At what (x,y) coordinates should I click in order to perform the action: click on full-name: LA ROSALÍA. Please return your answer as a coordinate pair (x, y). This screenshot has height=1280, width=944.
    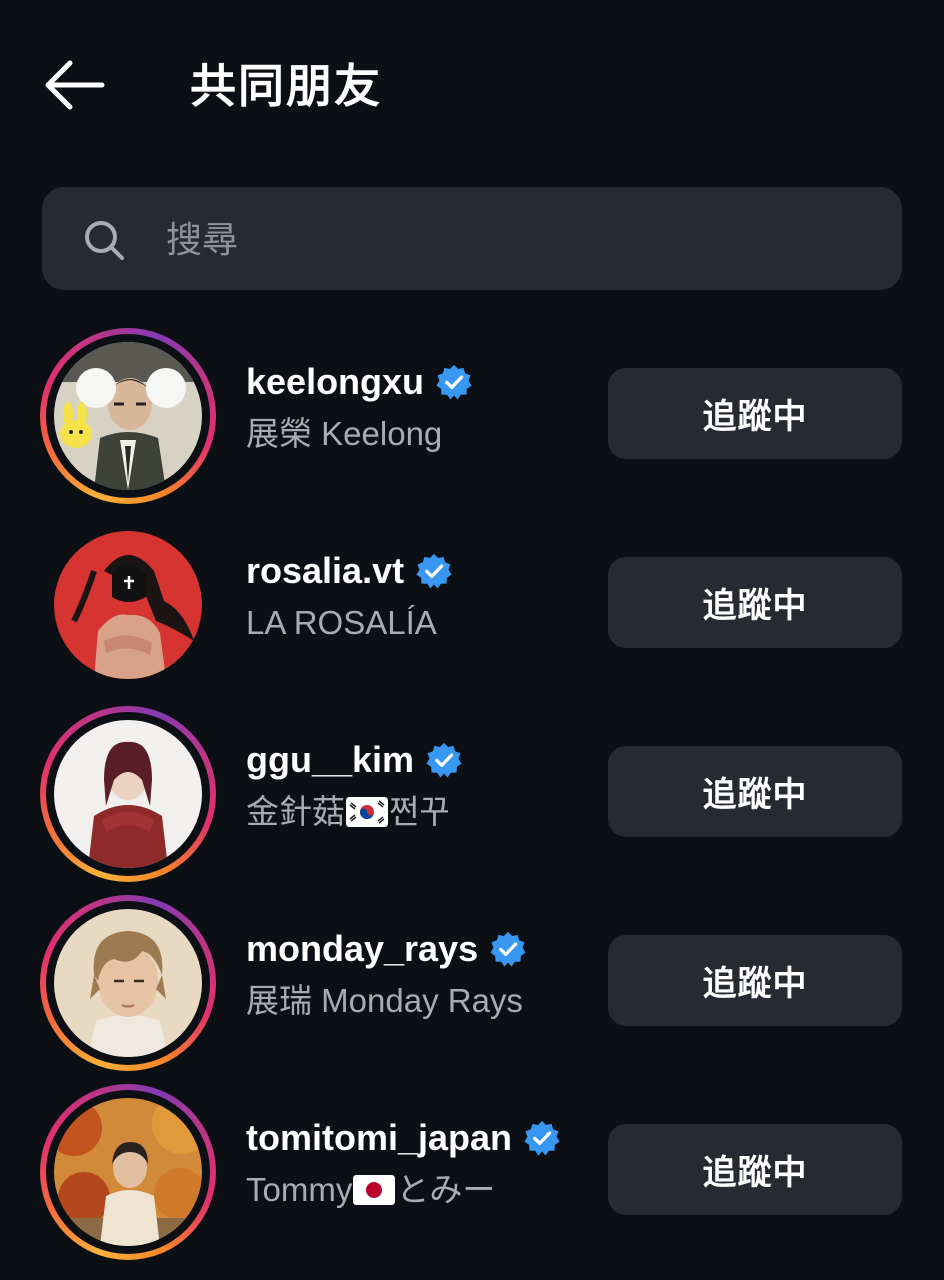
    Looking at the image, I should click on (341, 622).